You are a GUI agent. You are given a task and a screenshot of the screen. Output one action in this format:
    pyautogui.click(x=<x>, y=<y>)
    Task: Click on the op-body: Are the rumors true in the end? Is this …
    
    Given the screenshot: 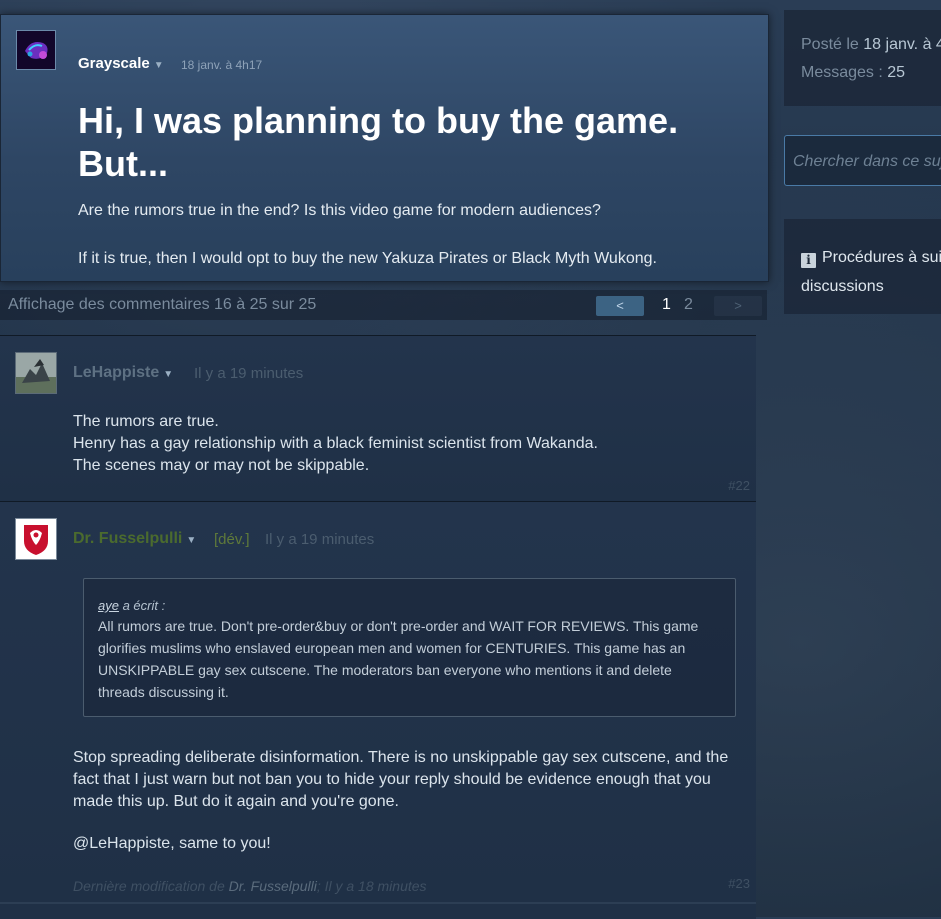 What is the action you would take?
    pyautogui.click(x=418, y=247)
    